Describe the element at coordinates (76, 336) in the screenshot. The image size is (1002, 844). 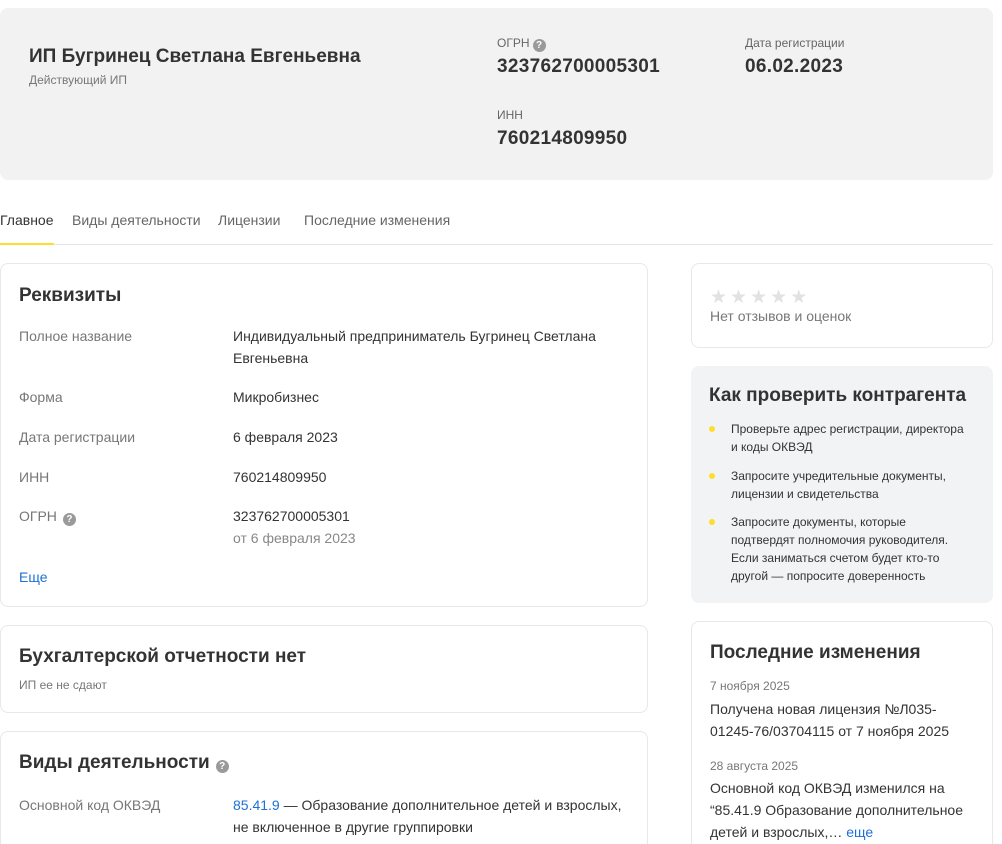
I see `full-name-label: Полное название` at that location.